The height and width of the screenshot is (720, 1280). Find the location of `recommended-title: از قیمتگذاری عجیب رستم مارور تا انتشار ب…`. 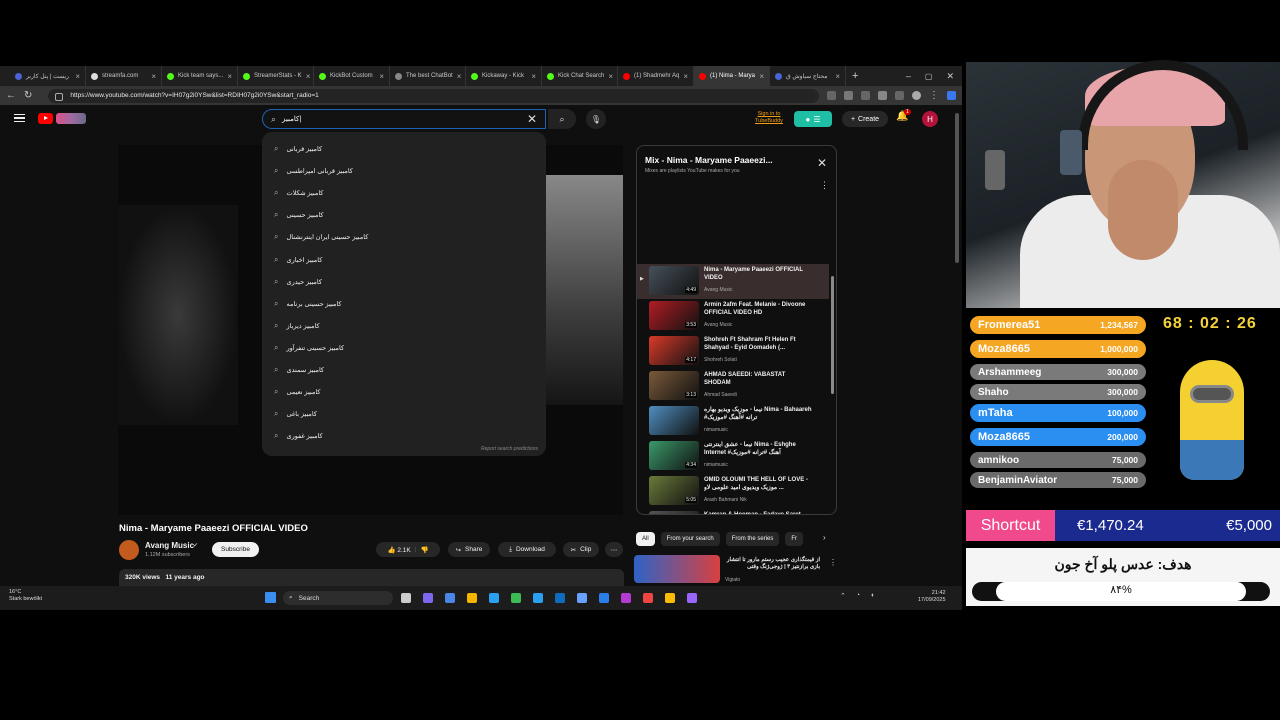

recommended-title: از قیمتگذاری عجیب رستم مارور تا انتشار ب… is located at coordinates (772, 564).